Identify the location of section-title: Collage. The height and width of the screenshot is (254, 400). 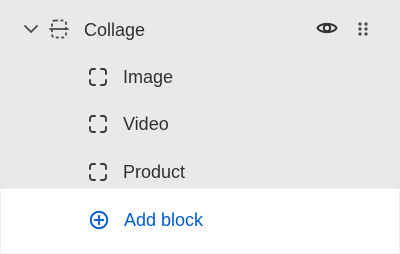
(115, 30).